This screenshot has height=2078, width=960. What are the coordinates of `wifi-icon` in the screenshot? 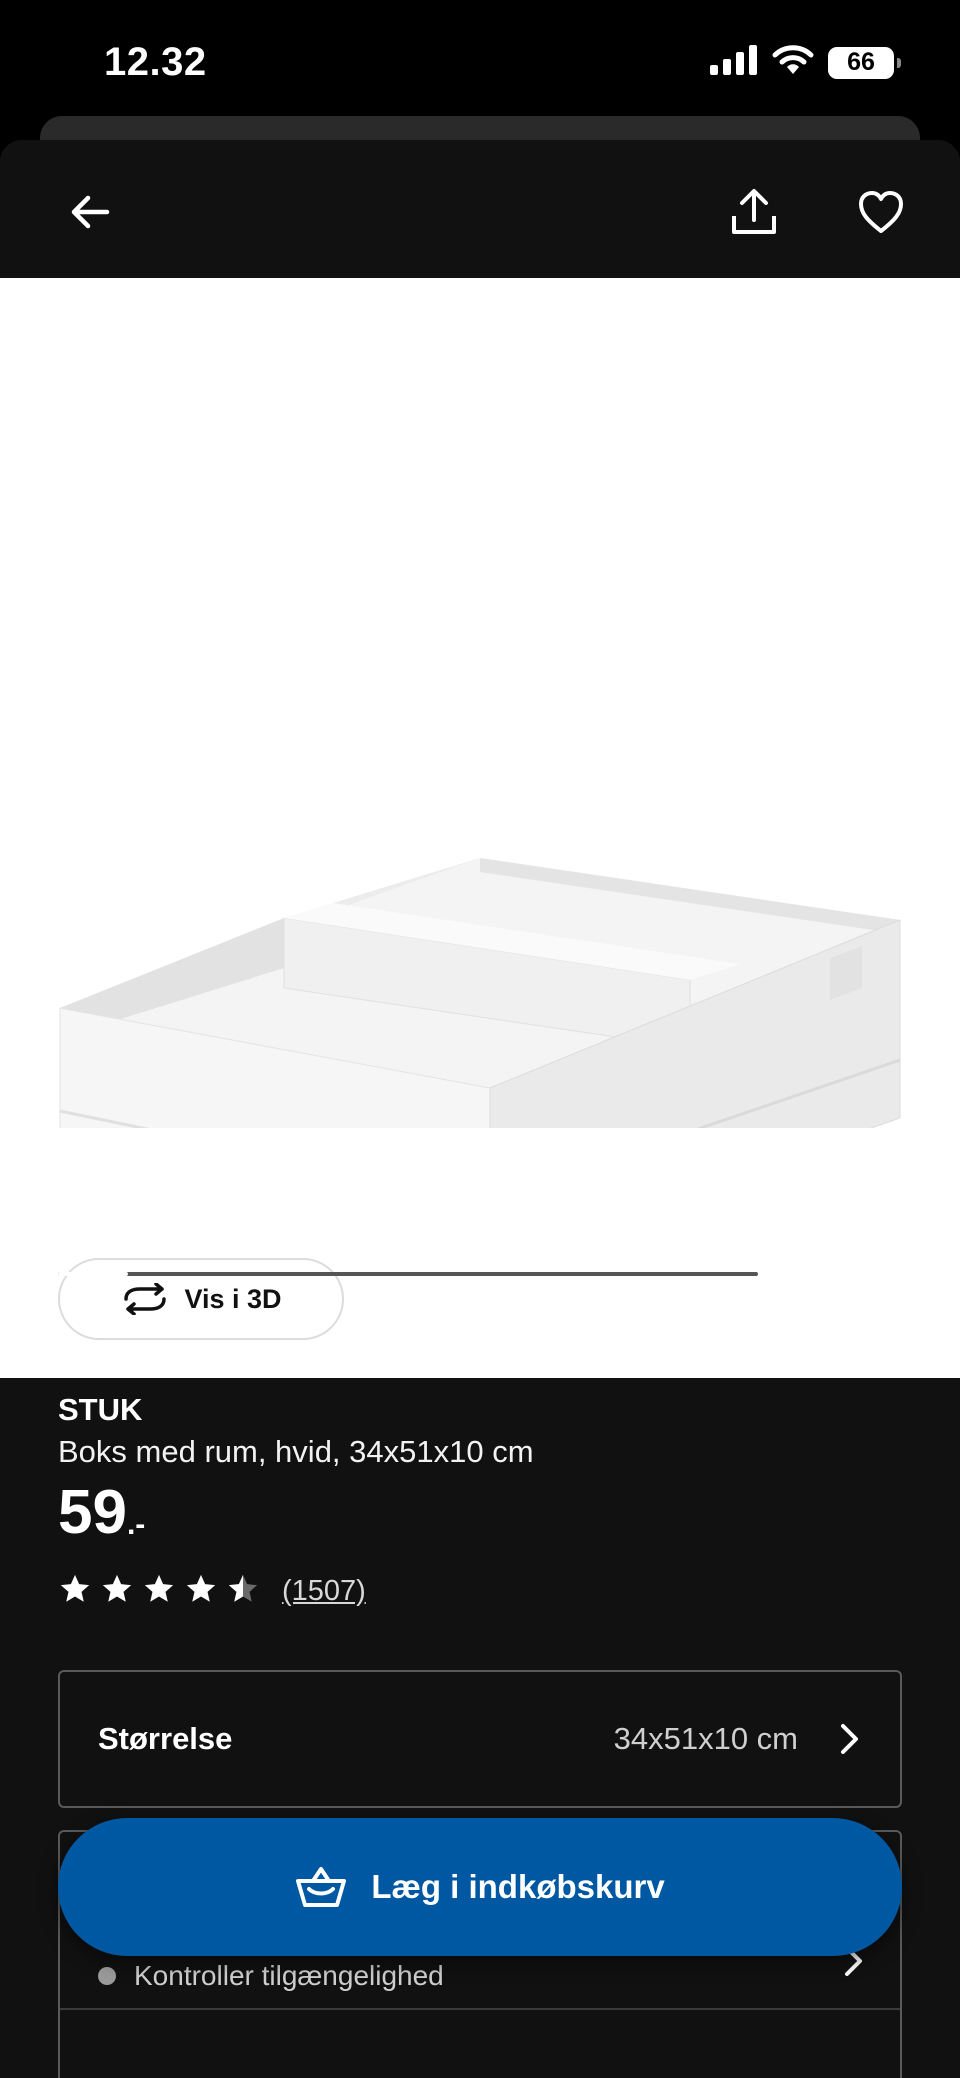 It's located at (793, 62).